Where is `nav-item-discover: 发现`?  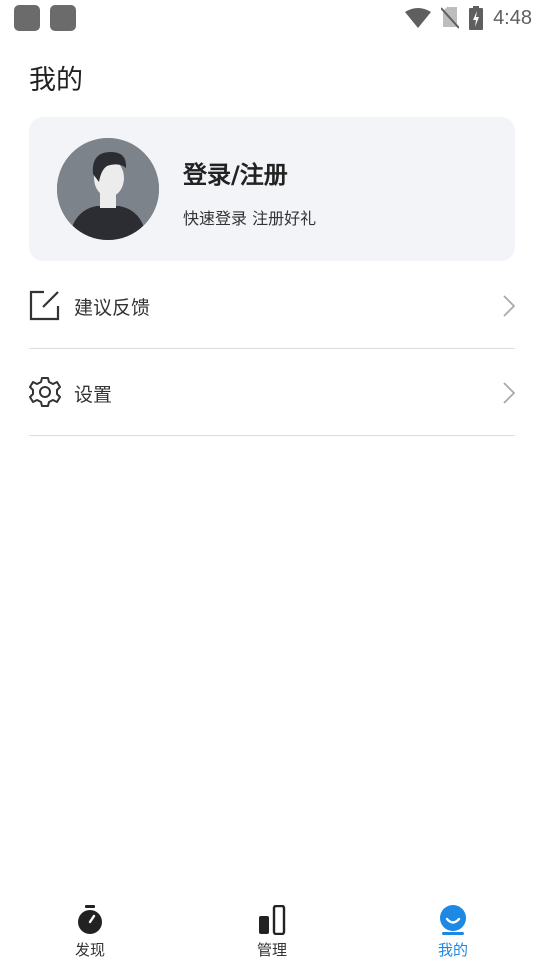 nav-item-discover: 发现 is located at coordinates (90, 931).